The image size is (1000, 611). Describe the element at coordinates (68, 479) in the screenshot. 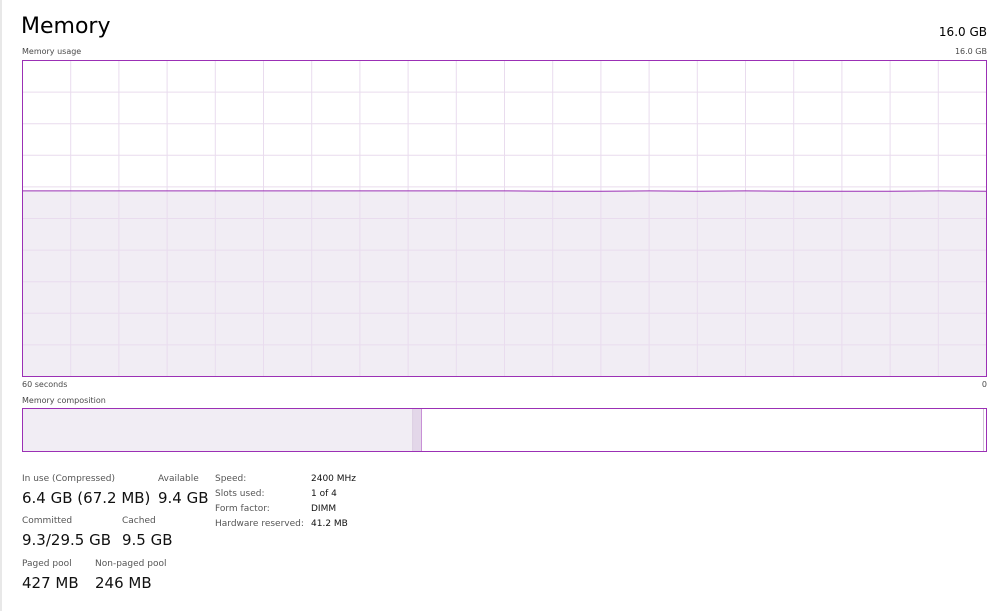

I see `in-use-label: In use (Compressed)` at that location.